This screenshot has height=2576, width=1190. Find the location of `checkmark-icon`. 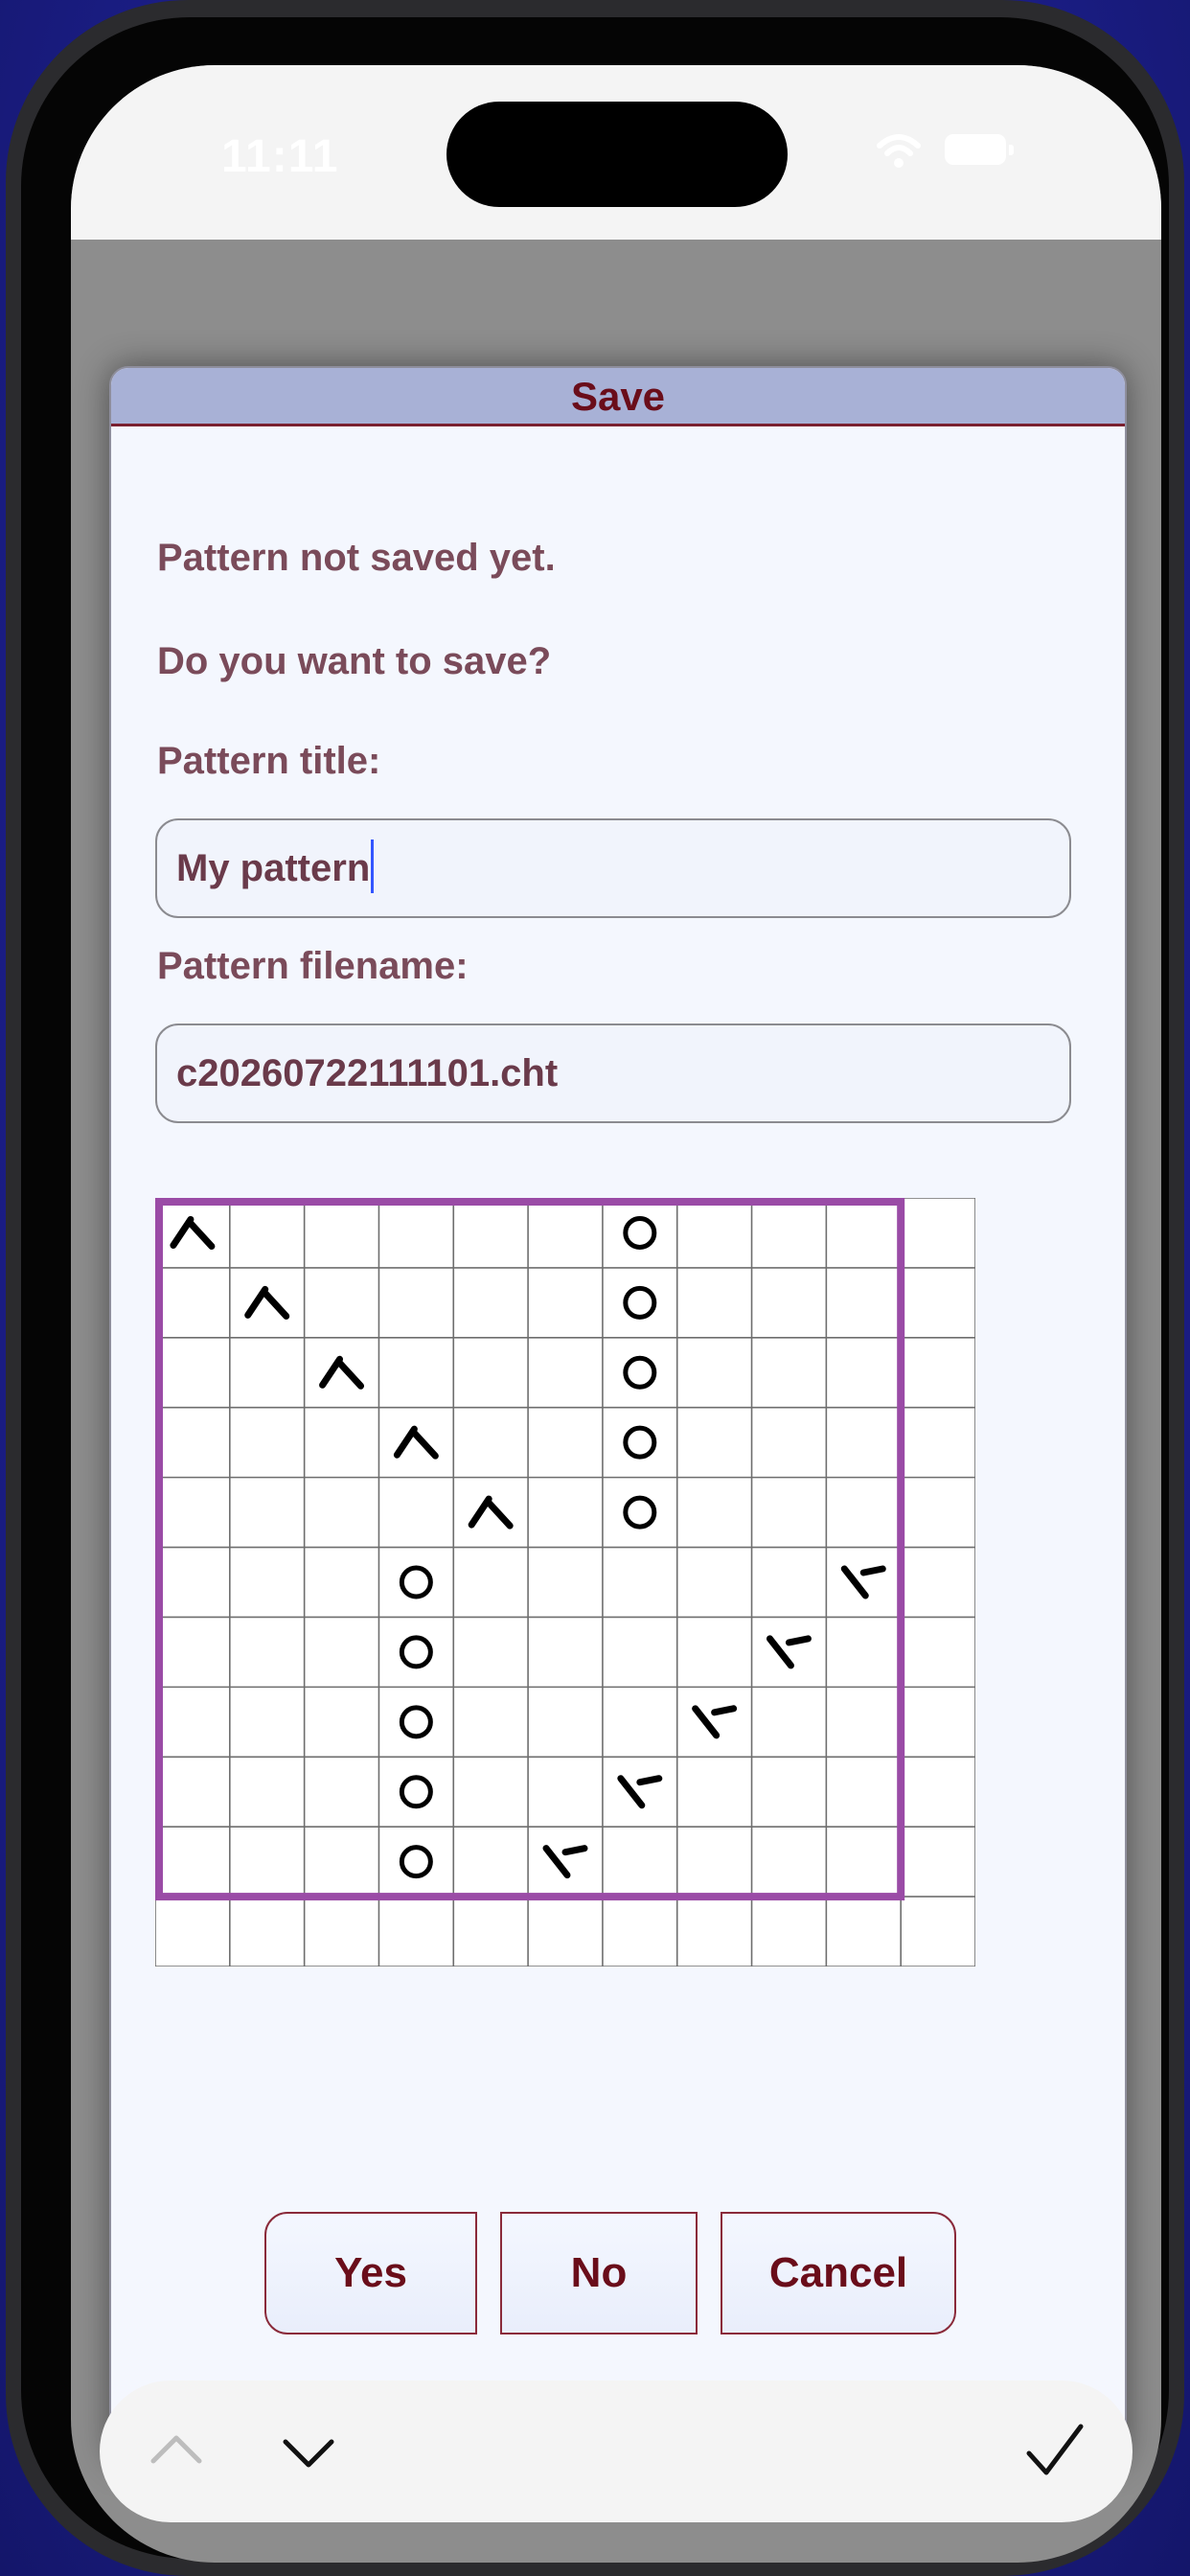

checkmark-icon is located at coordinates (1054, 2451).